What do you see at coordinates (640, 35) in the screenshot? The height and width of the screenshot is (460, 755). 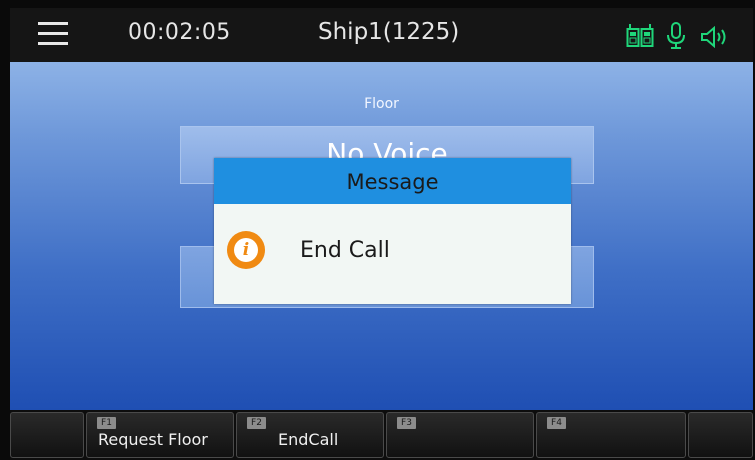 I see `walkie-talkie-icon` at bounding box center [640, 35].